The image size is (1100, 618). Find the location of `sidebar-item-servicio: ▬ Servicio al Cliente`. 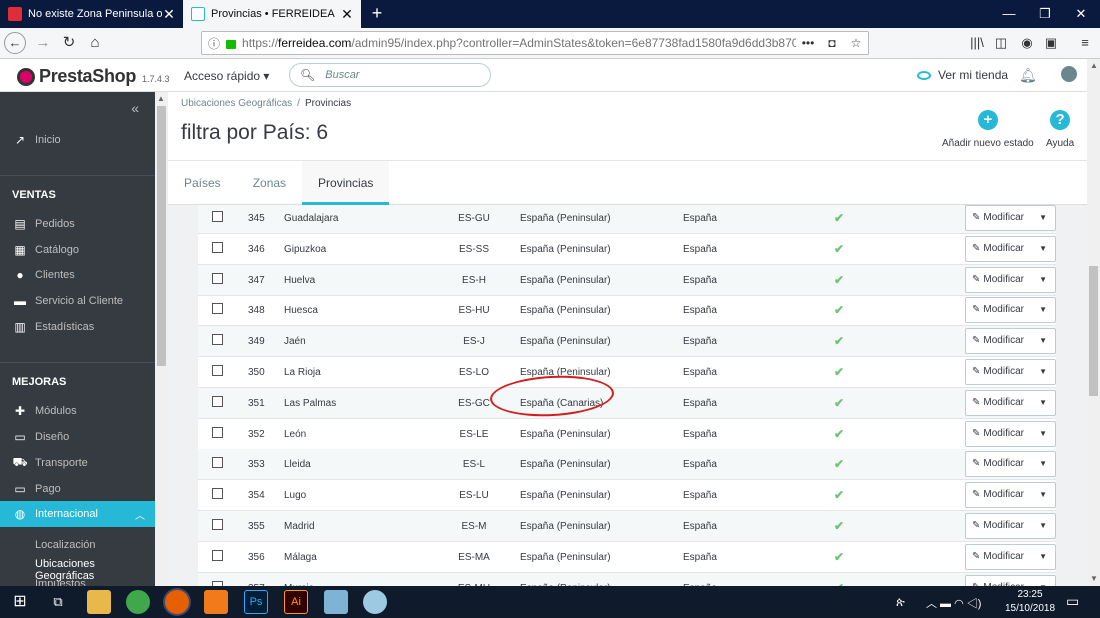

sidebar-item-servicio: ▬ Servicio al Cliente is located at coordinates (77, 301).